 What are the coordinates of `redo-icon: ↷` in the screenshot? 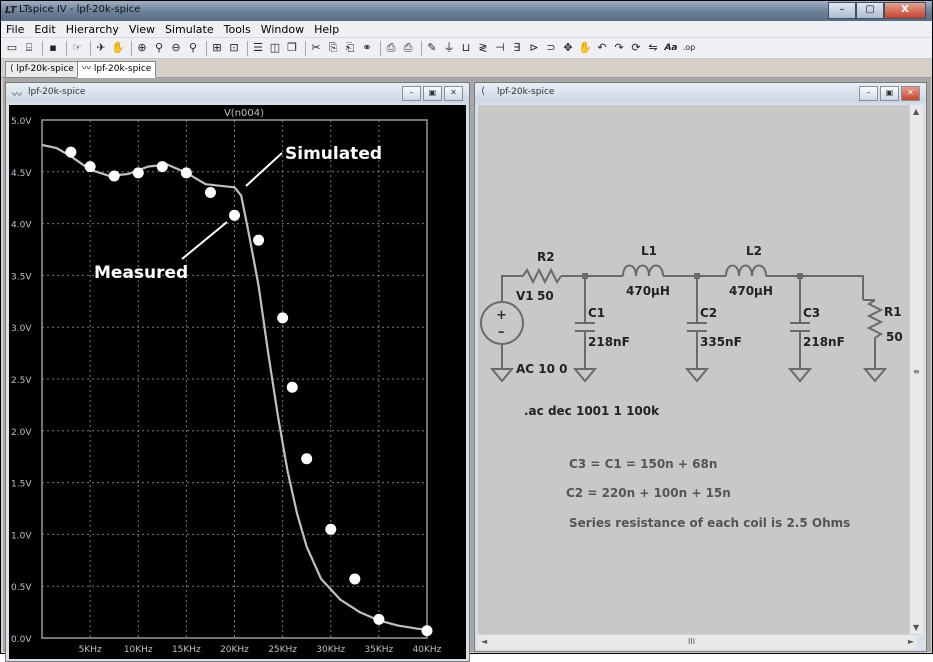 It's located at (619, 48).